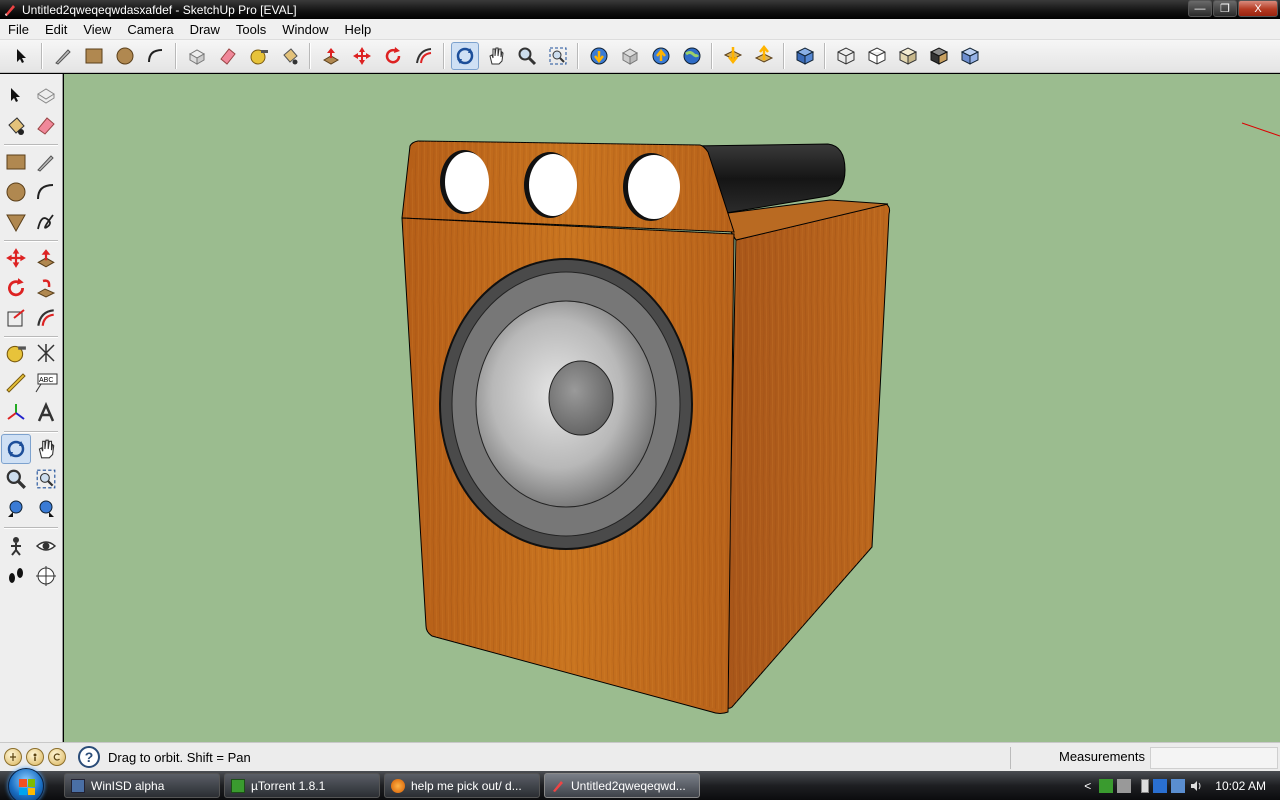 The height and width of the screenshot is (800, 1280). What do you see at coordinates (305, 29) in the screenshot?
I see `menu-window: Window` at bounding box center [305, 29].